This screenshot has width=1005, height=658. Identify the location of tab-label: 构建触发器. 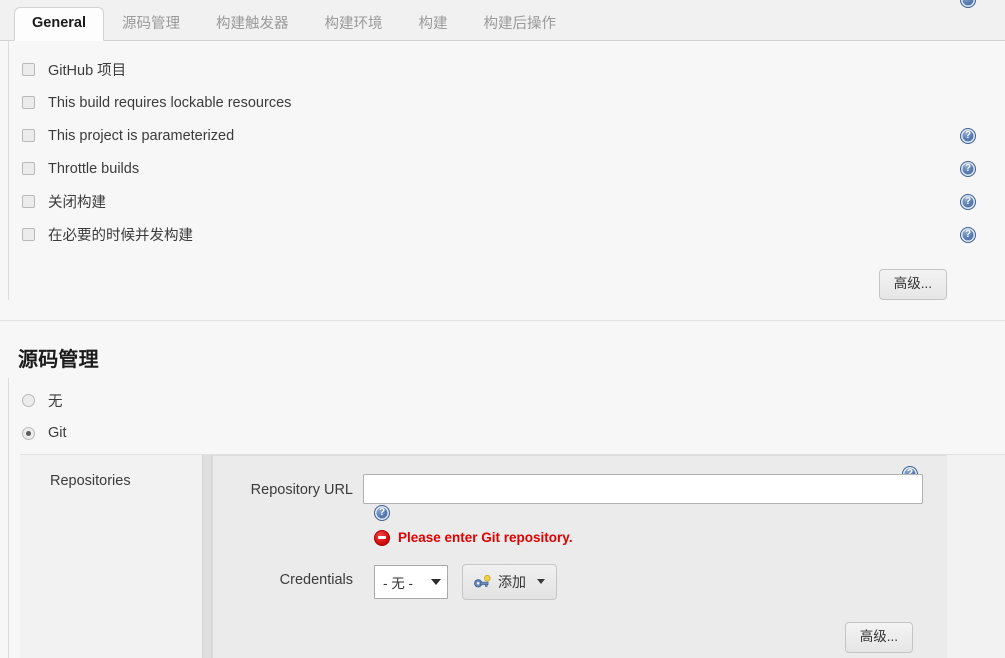
(252, 23).